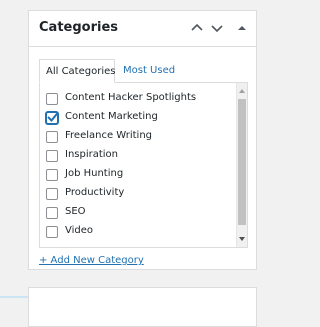  What do you see at coordinates (142, 29) in the screenshot?
I see `panel-header: Categories` at bounding box center [142, 29].